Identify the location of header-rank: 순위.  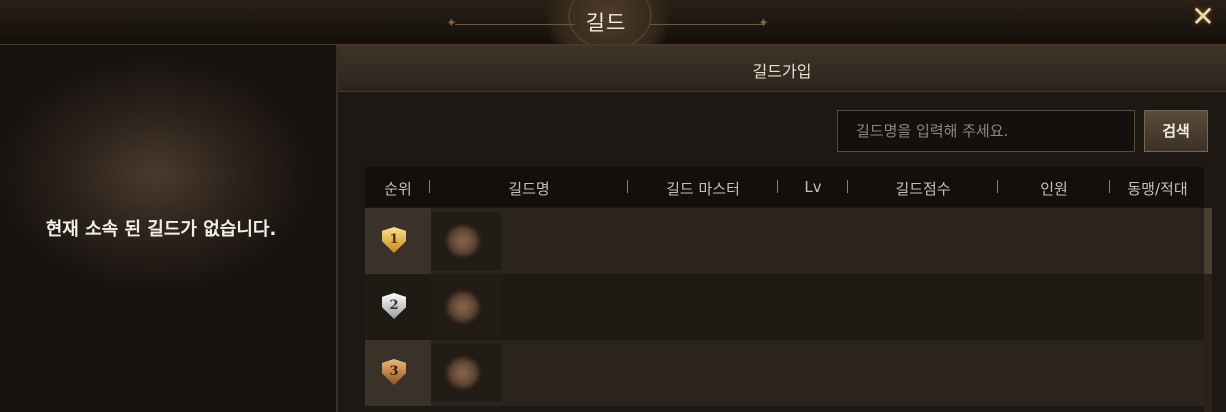
(398, 189).